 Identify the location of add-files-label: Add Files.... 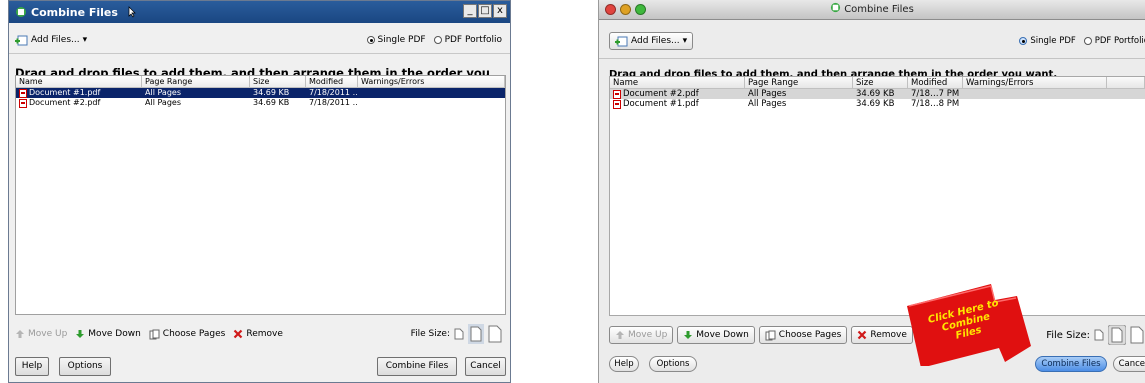
(55, 40).